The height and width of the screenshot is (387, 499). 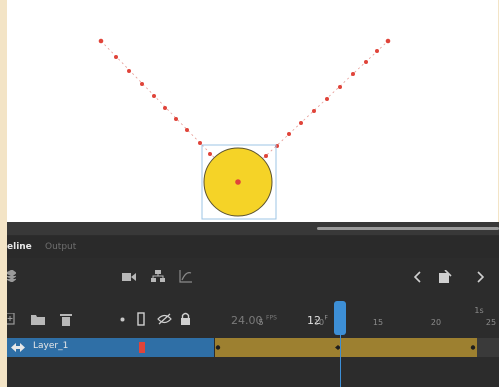 I want to click on ruler-label-5: 5, so click(x=261, y=322).